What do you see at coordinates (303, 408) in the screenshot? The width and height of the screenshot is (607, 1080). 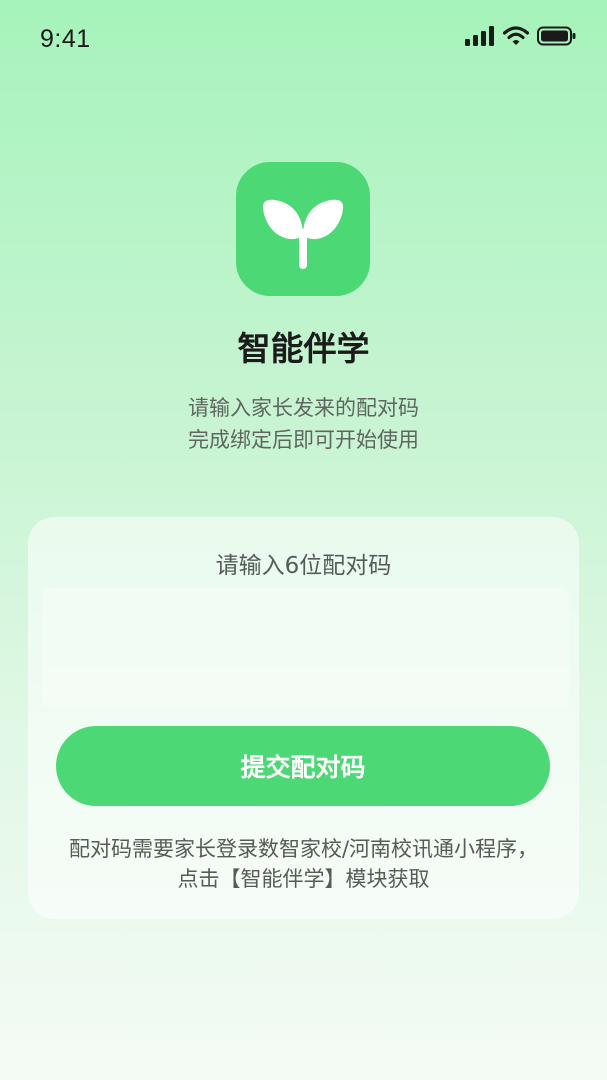 I see `subtitle-line-1: 请输入家长发来的配对码` at bounding box center [303, 408].